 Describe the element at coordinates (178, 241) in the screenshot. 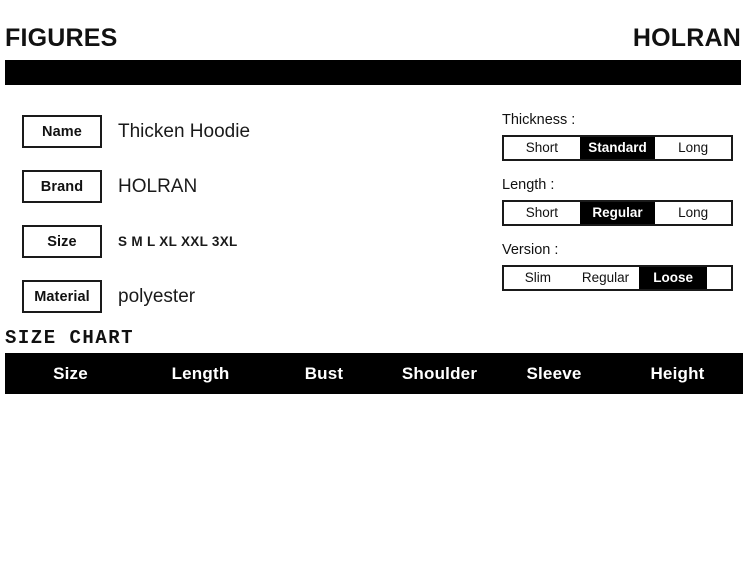

I see `info-value-size: S M L XL XXL 3XL` at that location.